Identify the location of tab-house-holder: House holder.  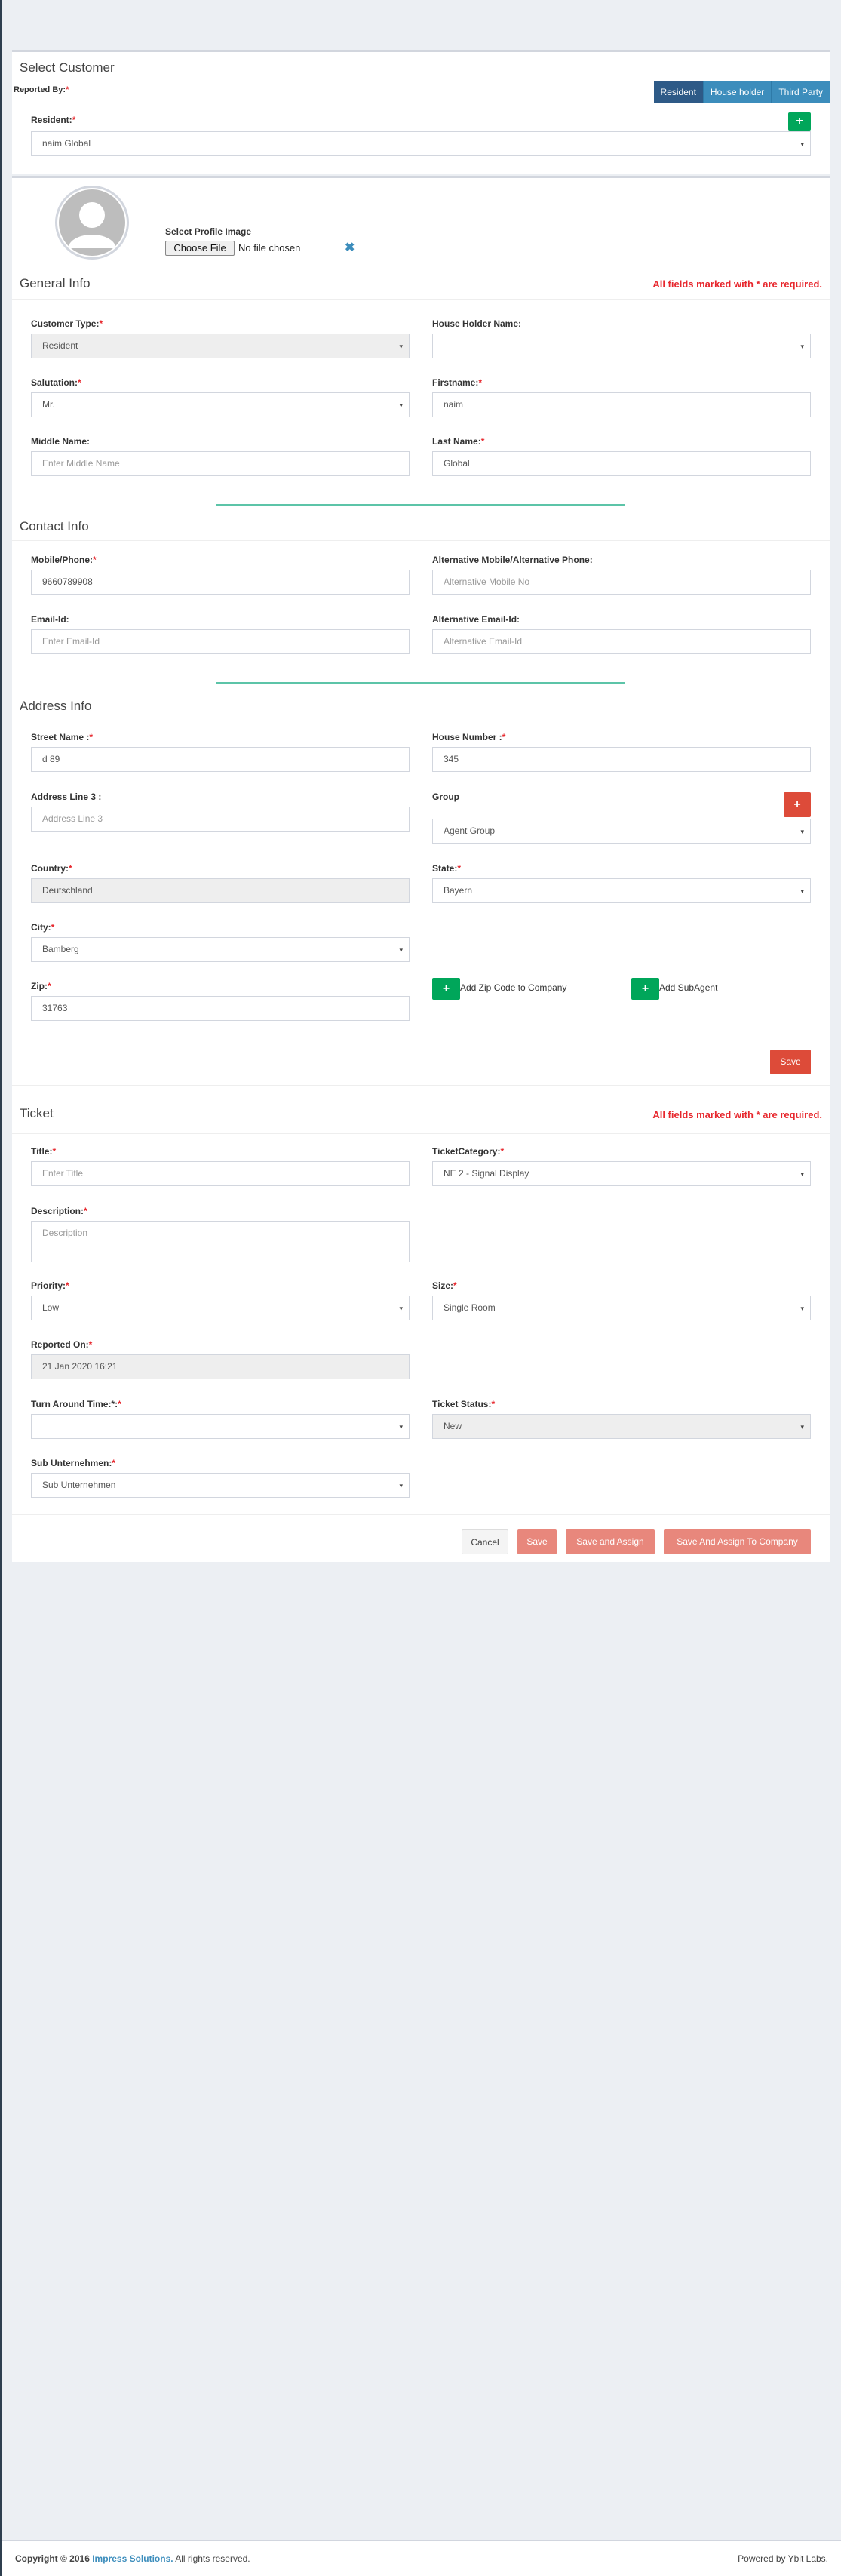
(737, 92).